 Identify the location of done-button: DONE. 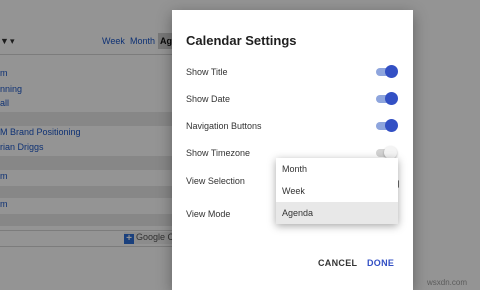
(380, 263).